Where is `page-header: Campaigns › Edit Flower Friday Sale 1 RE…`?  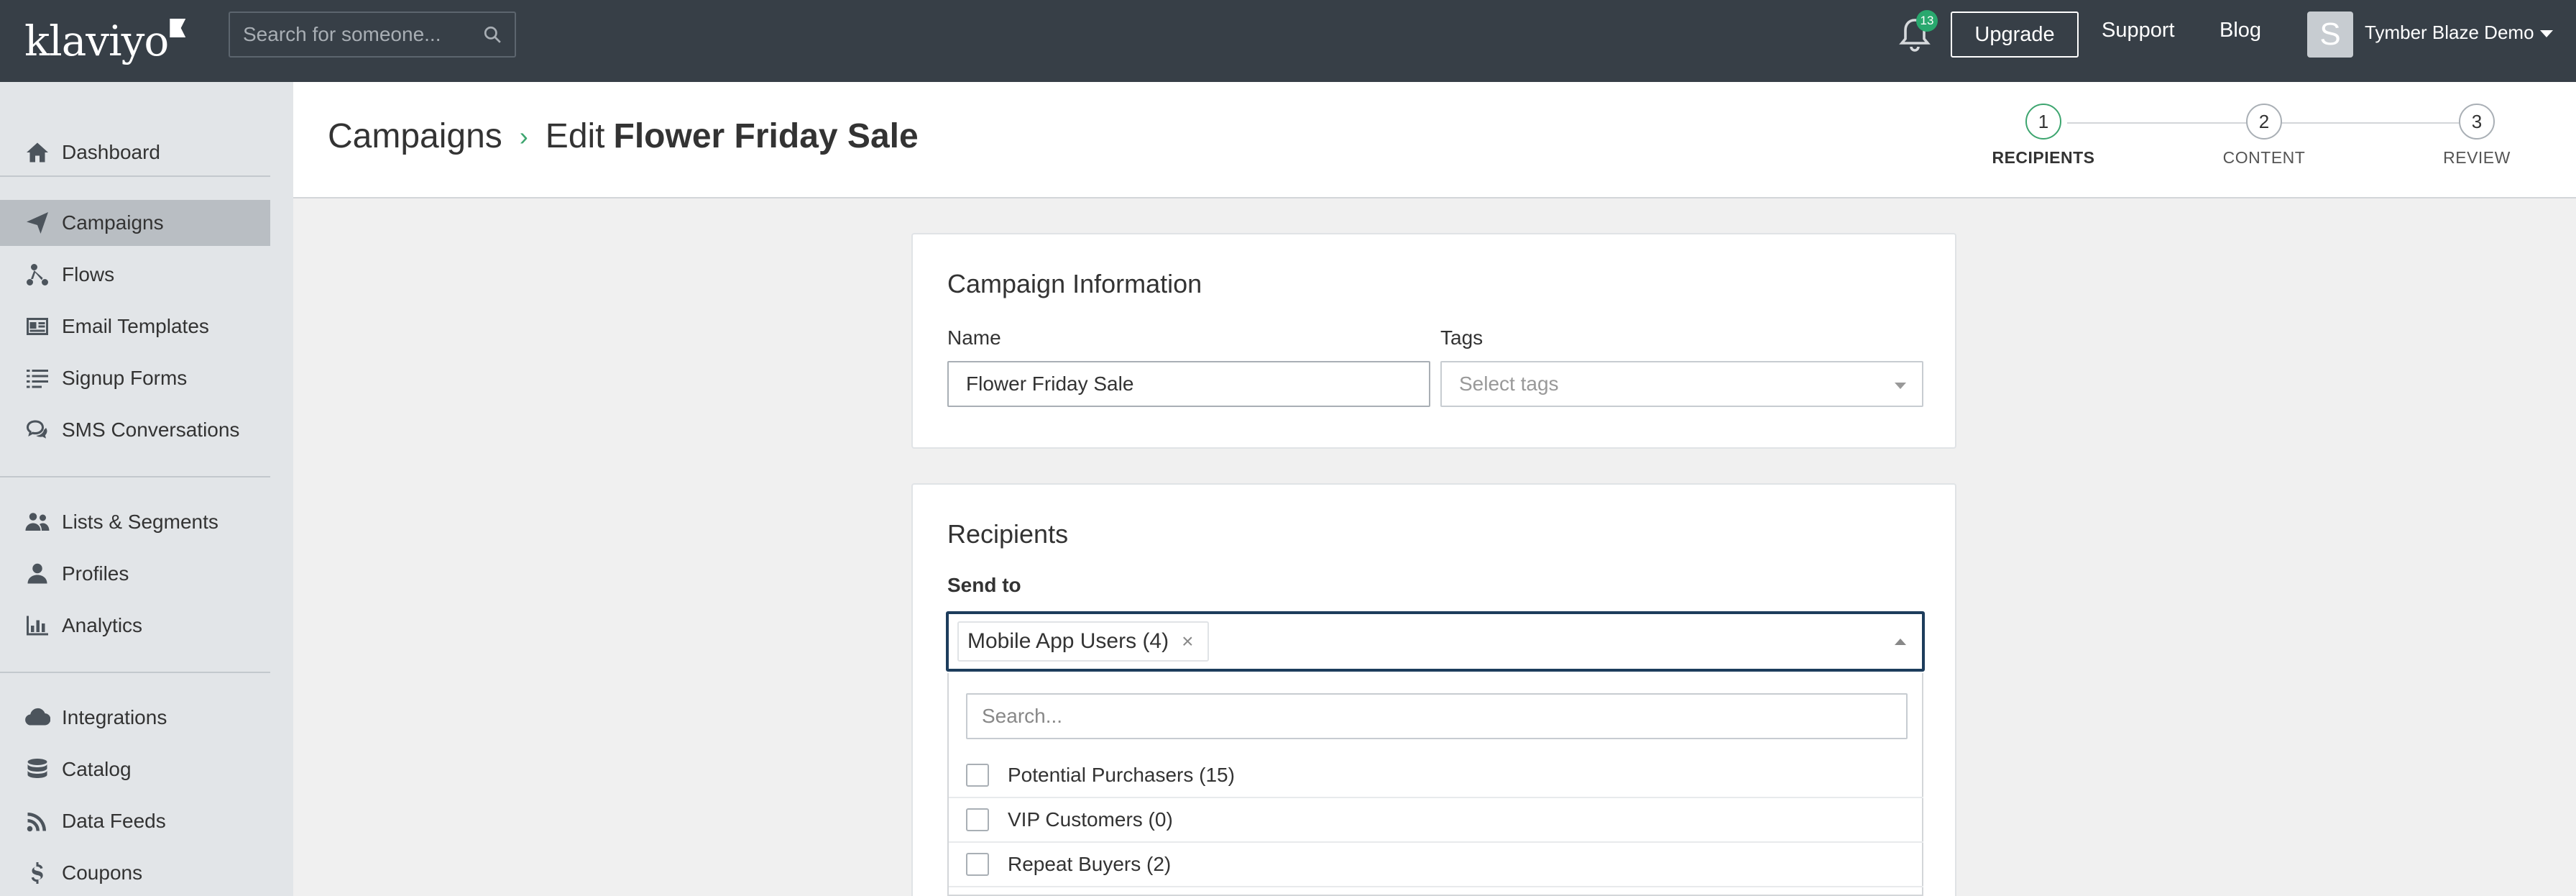 page-header: Campaigns › Edit Flower Friday Sale 1 RE… is located at coordinates (1434, 140).